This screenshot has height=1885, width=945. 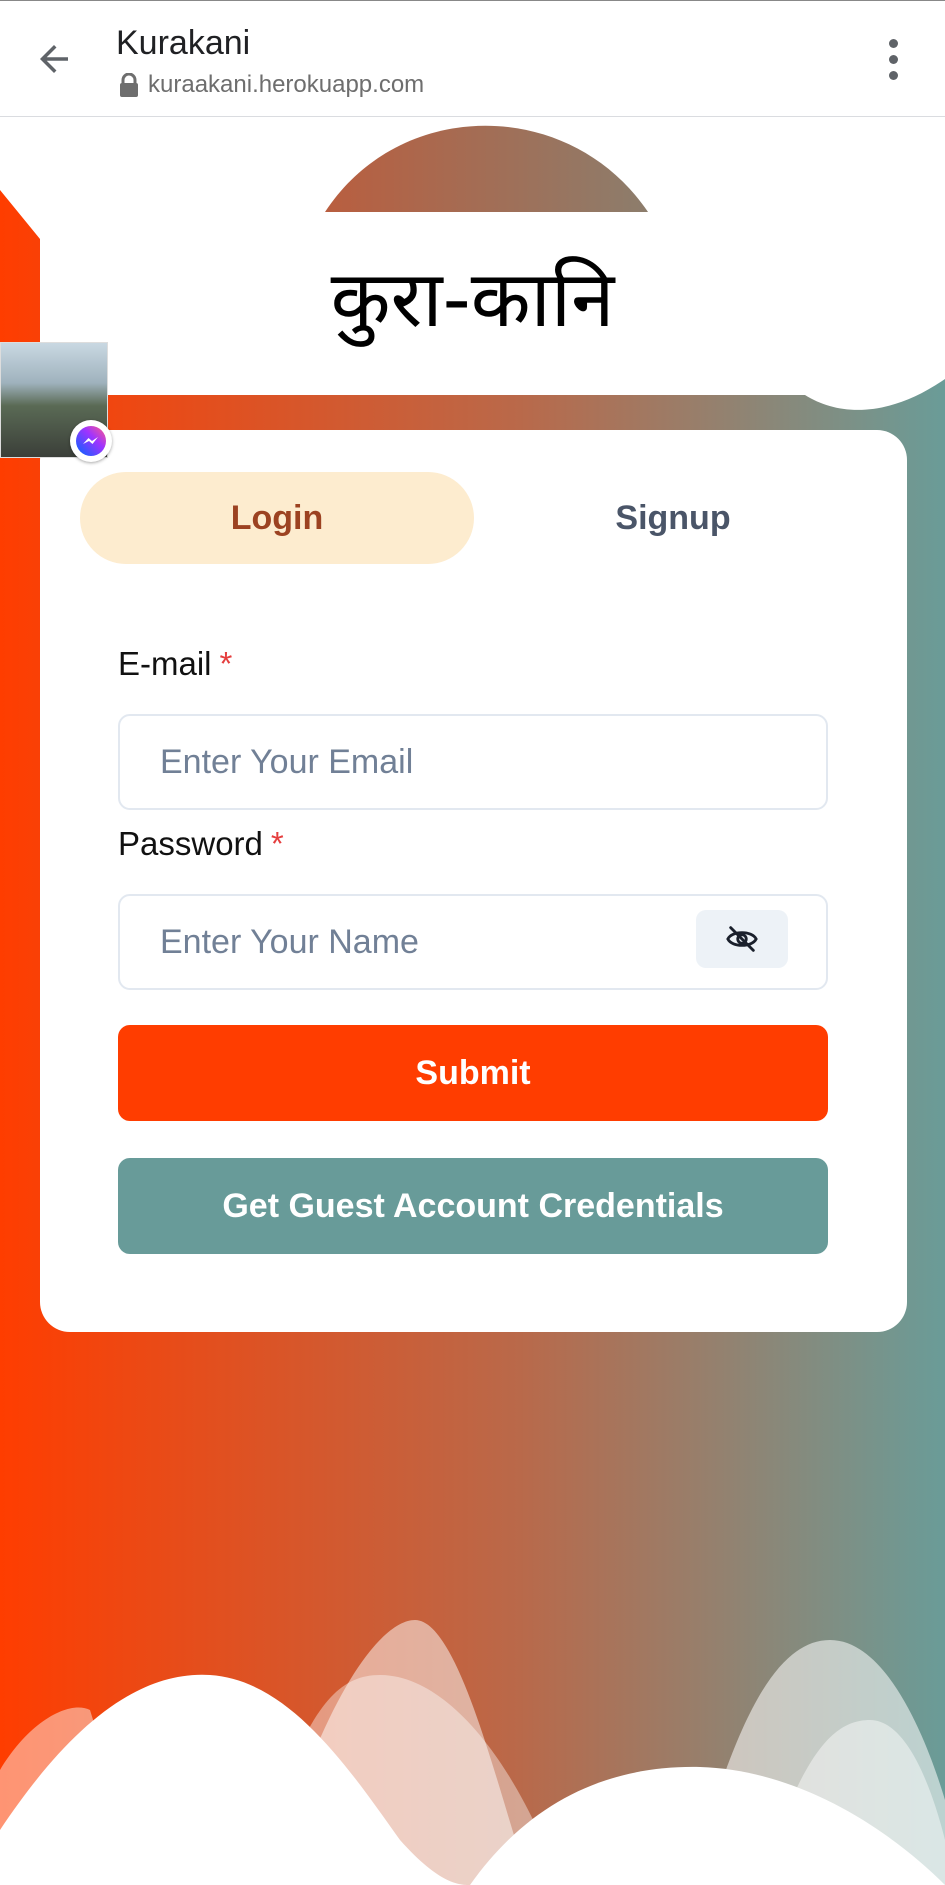 I want to click on toggle-password-button, so click(x=742, y=939).